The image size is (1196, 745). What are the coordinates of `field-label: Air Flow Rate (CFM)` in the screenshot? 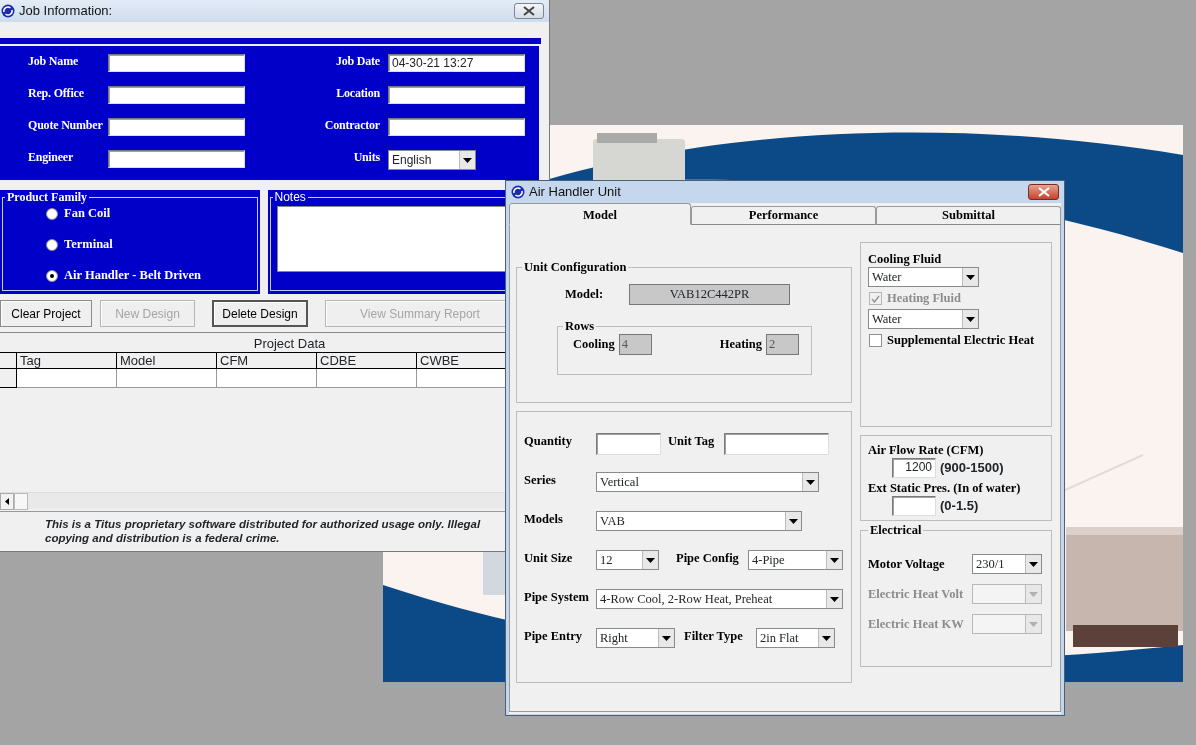 It's located at (926, 450).